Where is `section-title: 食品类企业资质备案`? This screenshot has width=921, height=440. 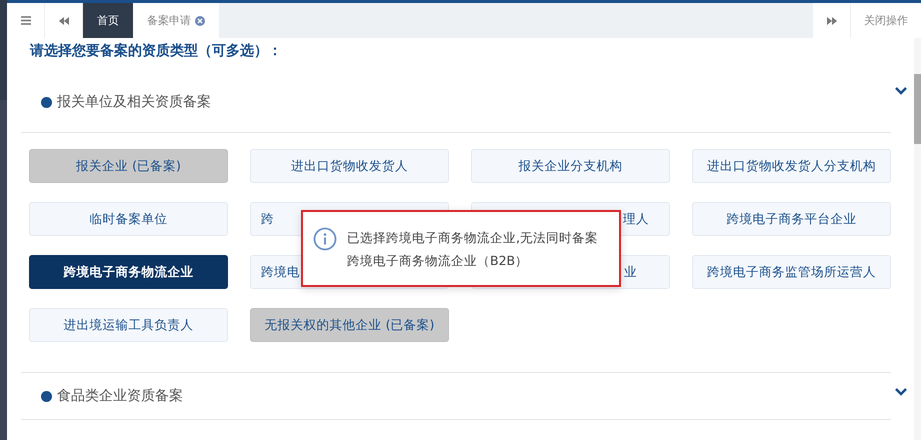 section-title: 食品类企业资质备案 is located at coordinates (120, 396).